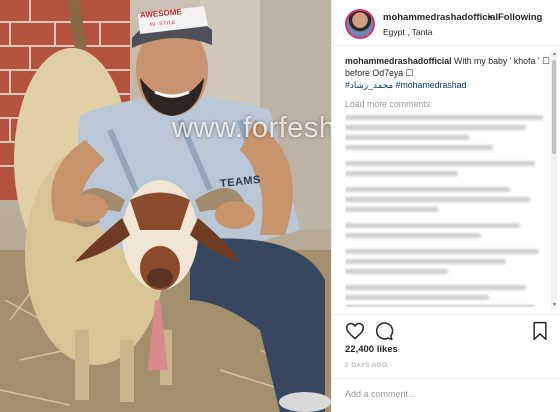 This screenshot has width=560, height=412. What do you see at coordinates (384, 331) in the screenshot?
I see `comment-bubble-icon` at bounding box center [384, 331].